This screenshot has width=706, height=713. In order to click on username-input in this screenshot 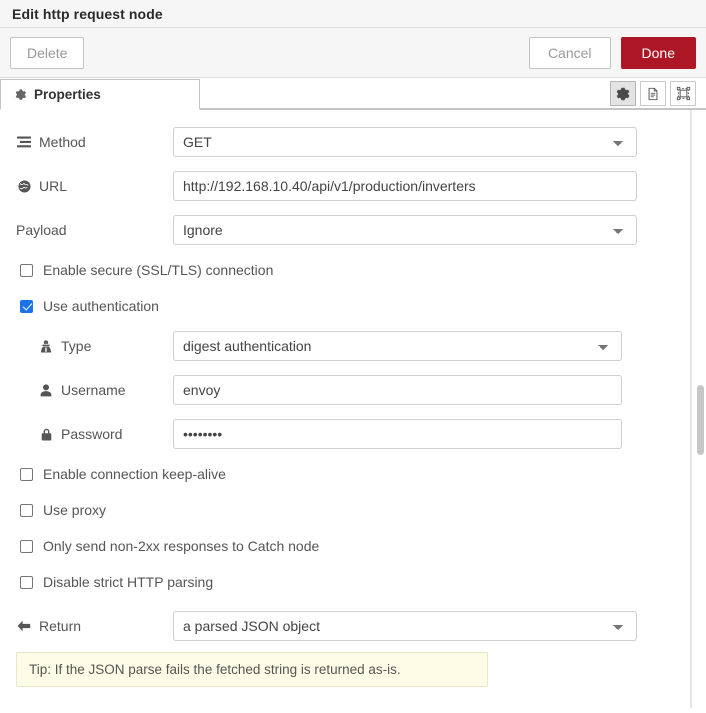, I will do `click(397, 390)`.